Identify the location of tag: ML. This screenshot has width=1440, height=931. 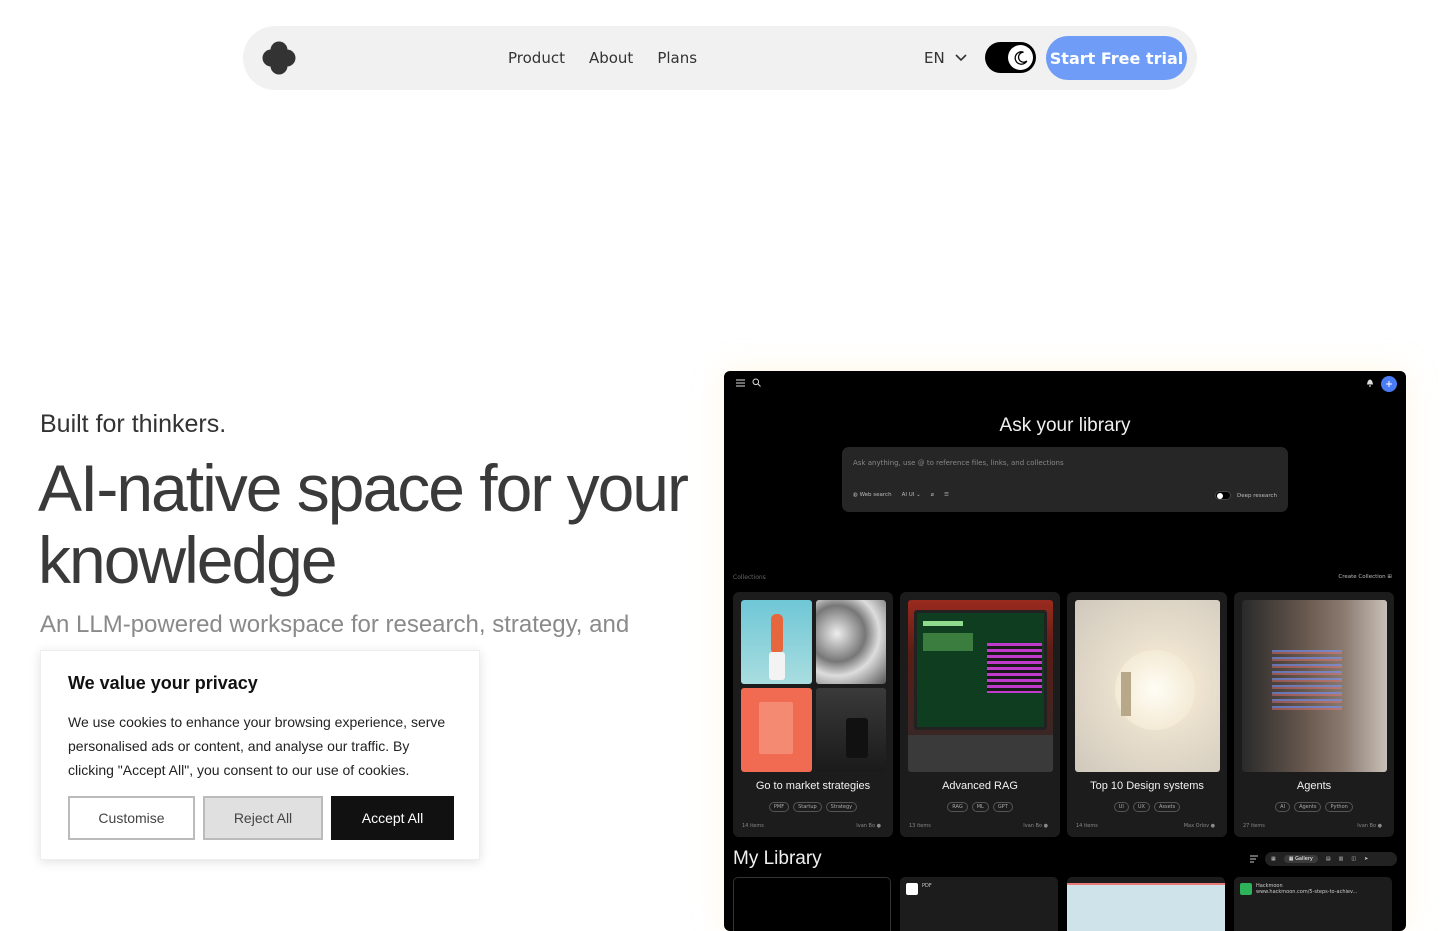
(980, 807).